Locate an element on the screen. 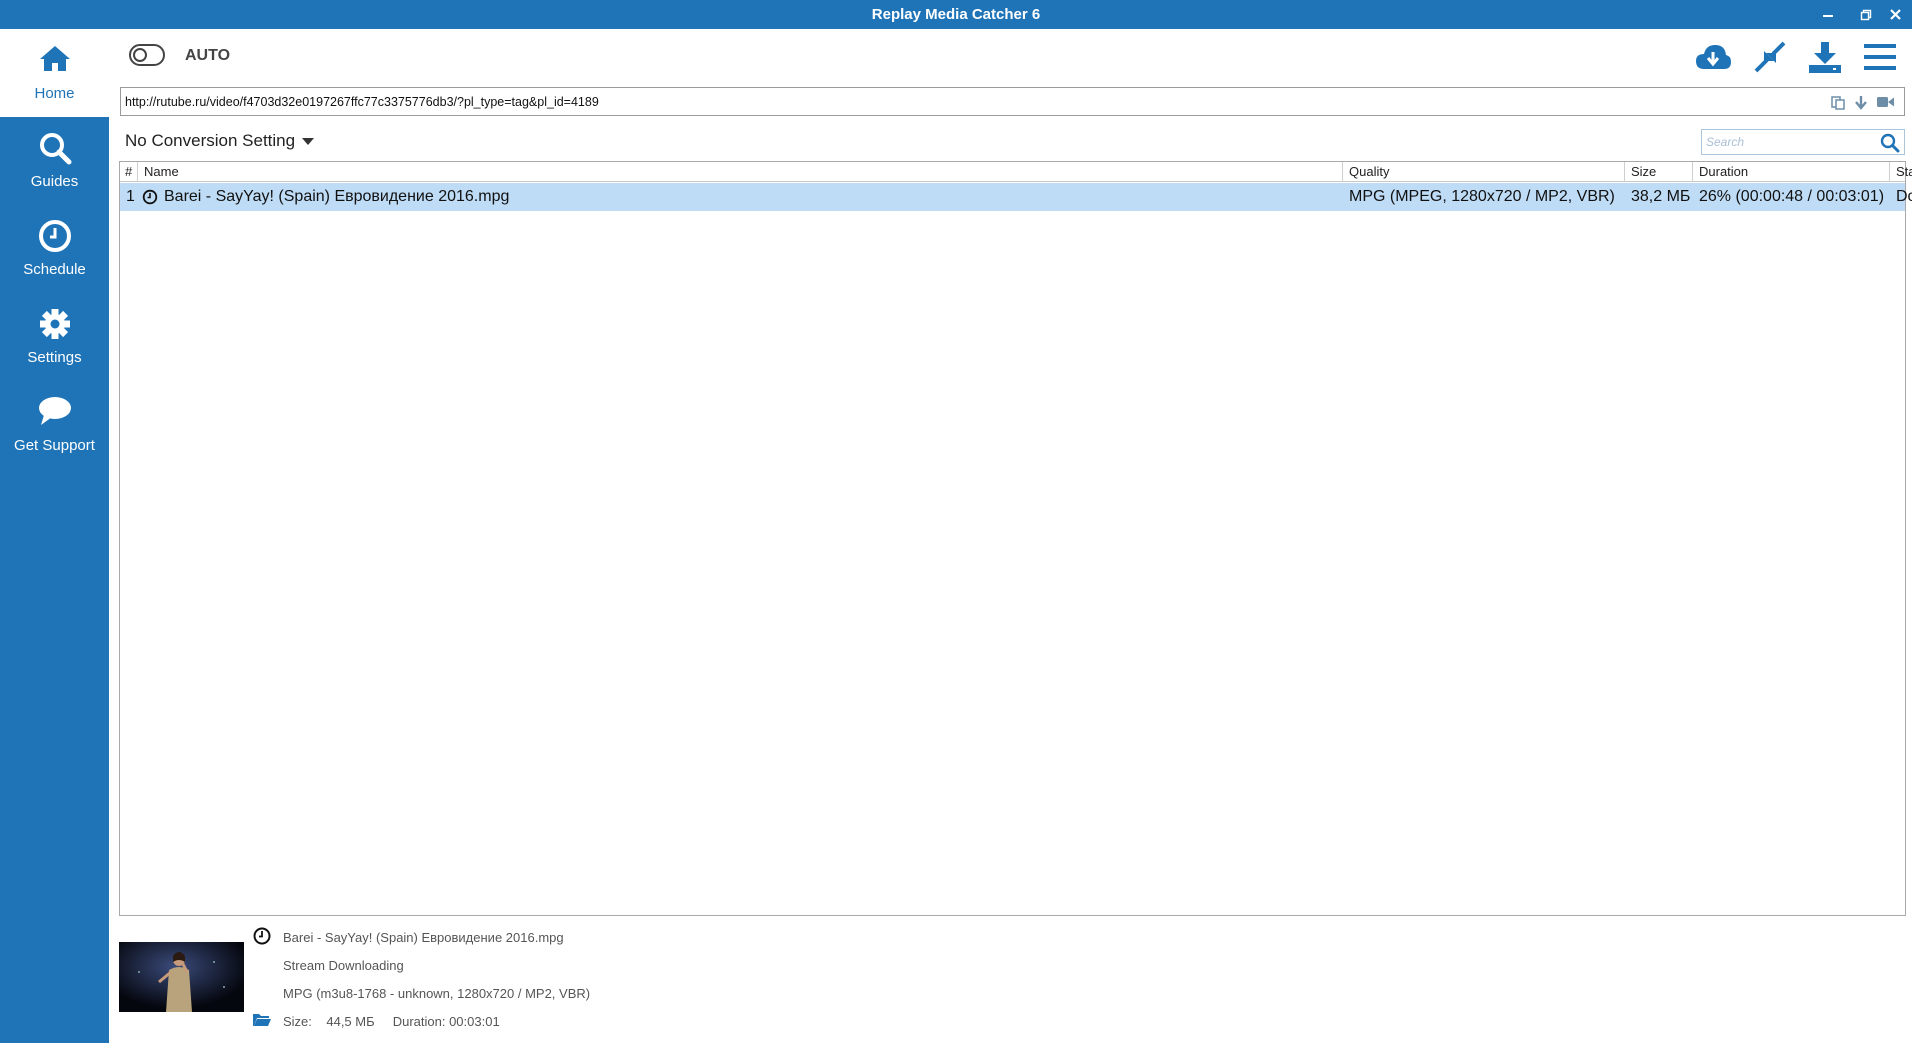 This screenshot has height=1043, width=1912. window-title: Replay Media Catcher 6 is located at coordinates (956, 14).